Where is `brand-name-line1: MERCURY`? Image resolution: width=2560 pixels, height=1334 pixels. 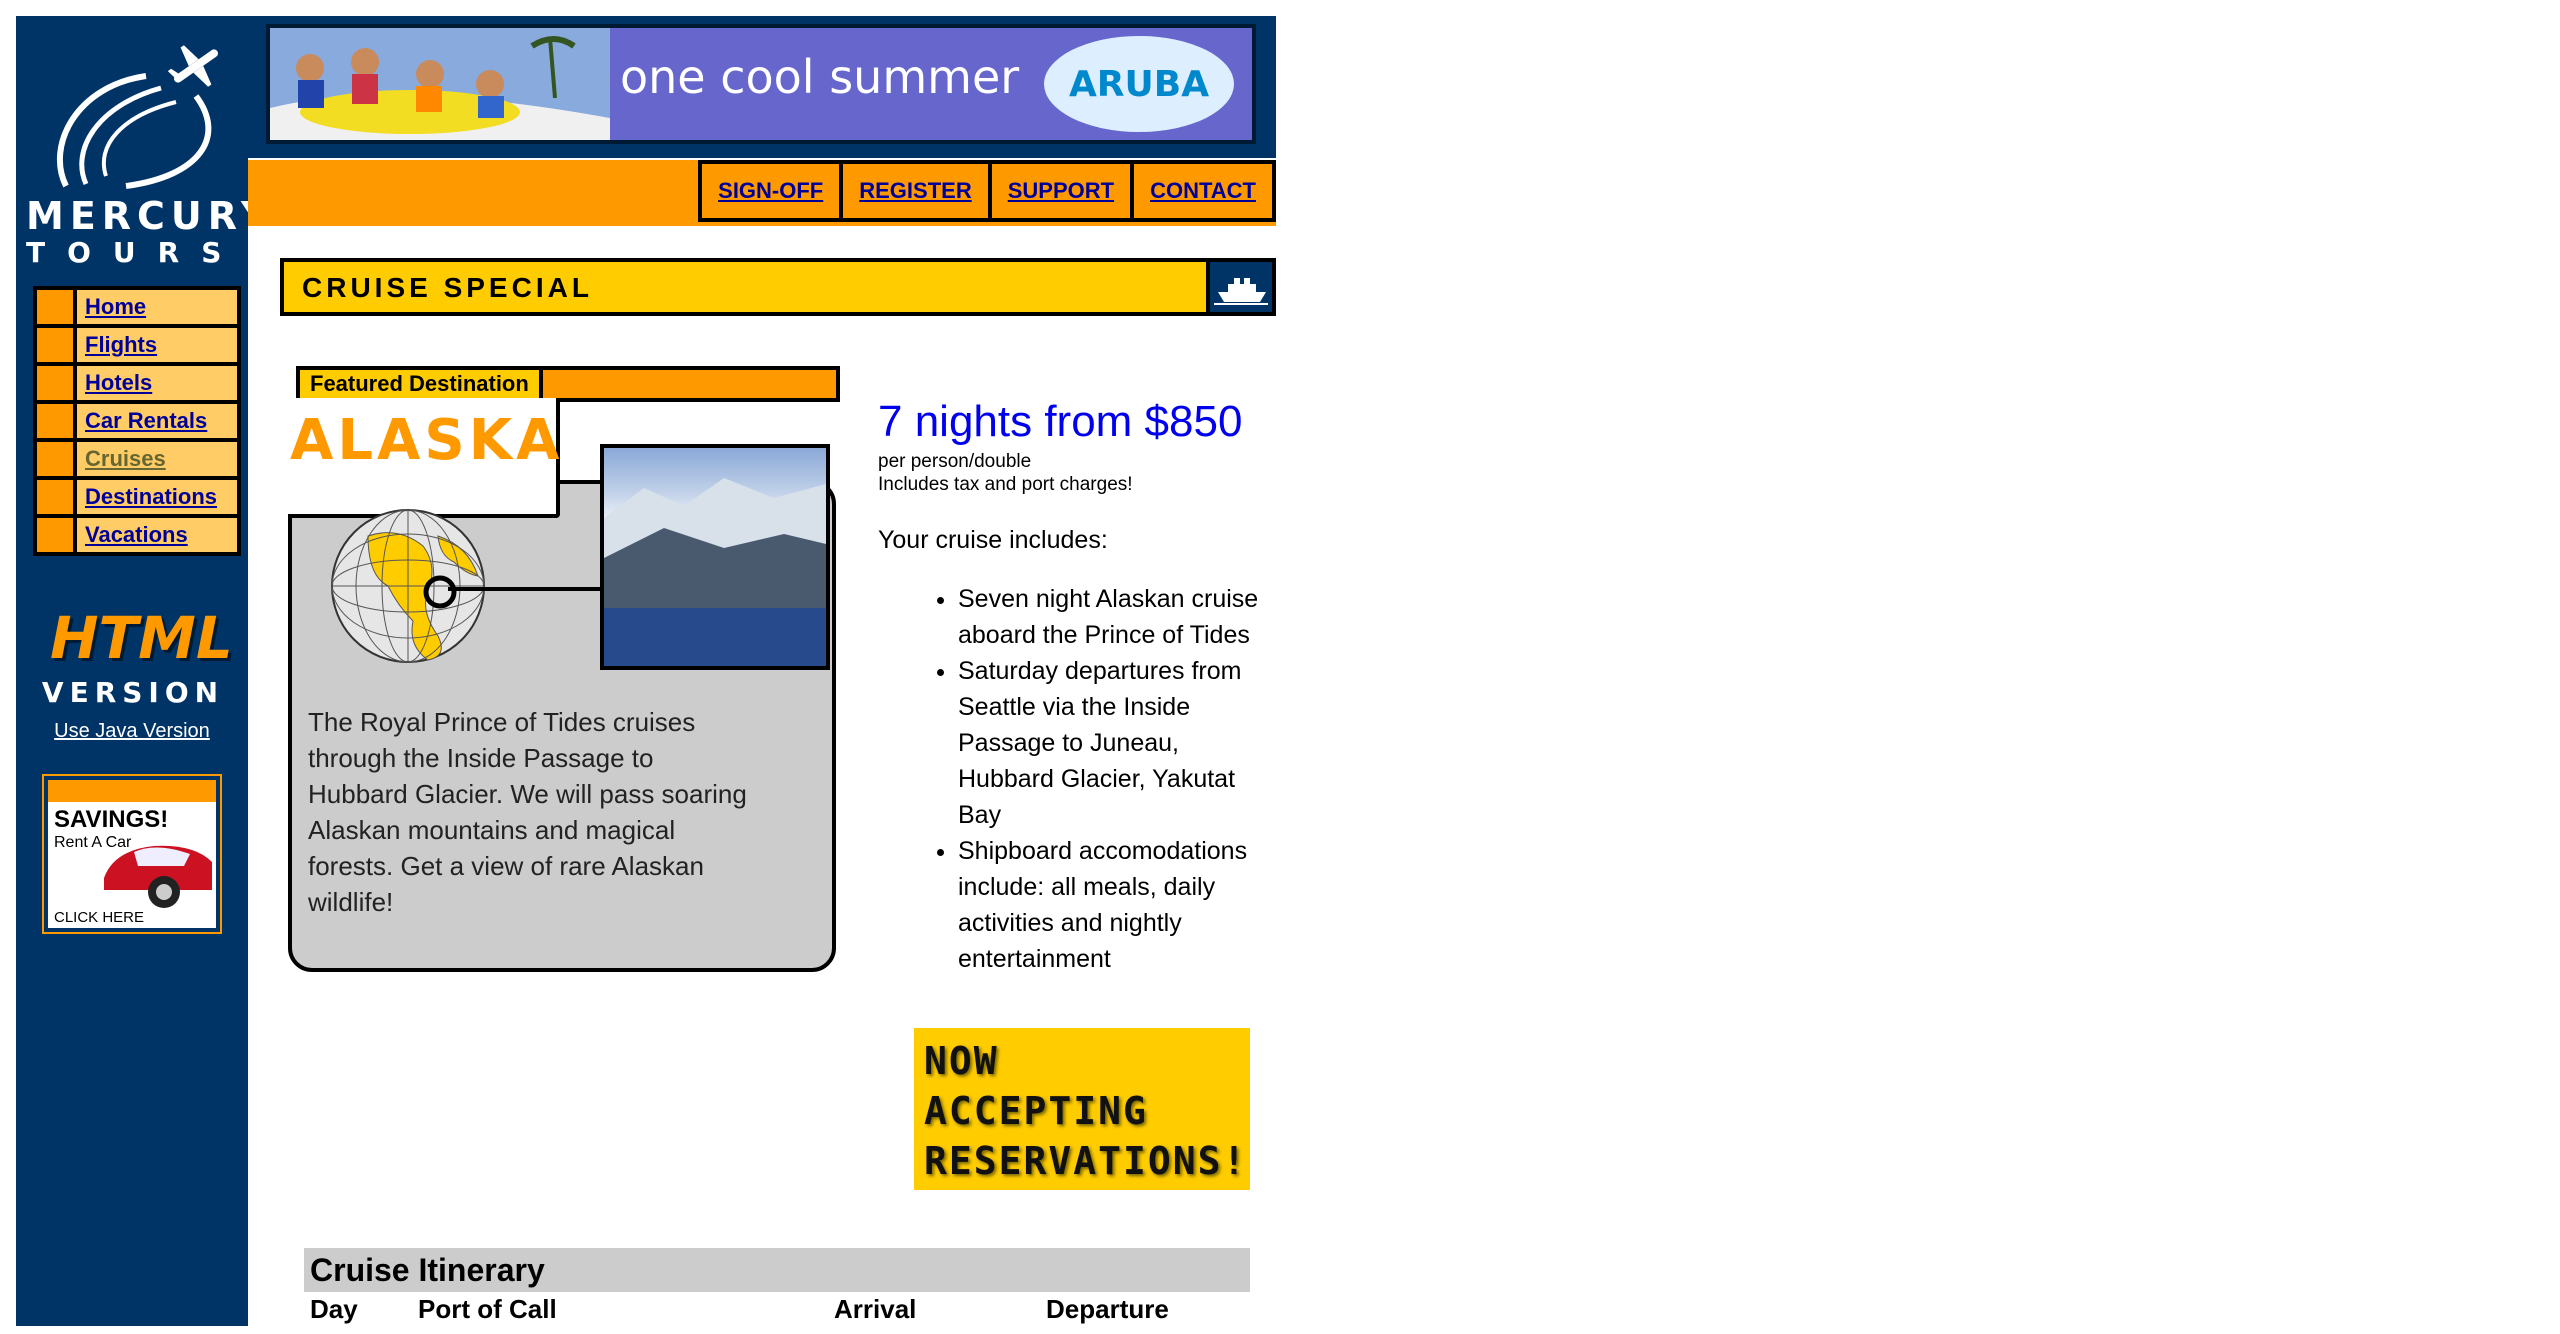
brand-name-line1: MERCURY is located at coordinates (150, 216).